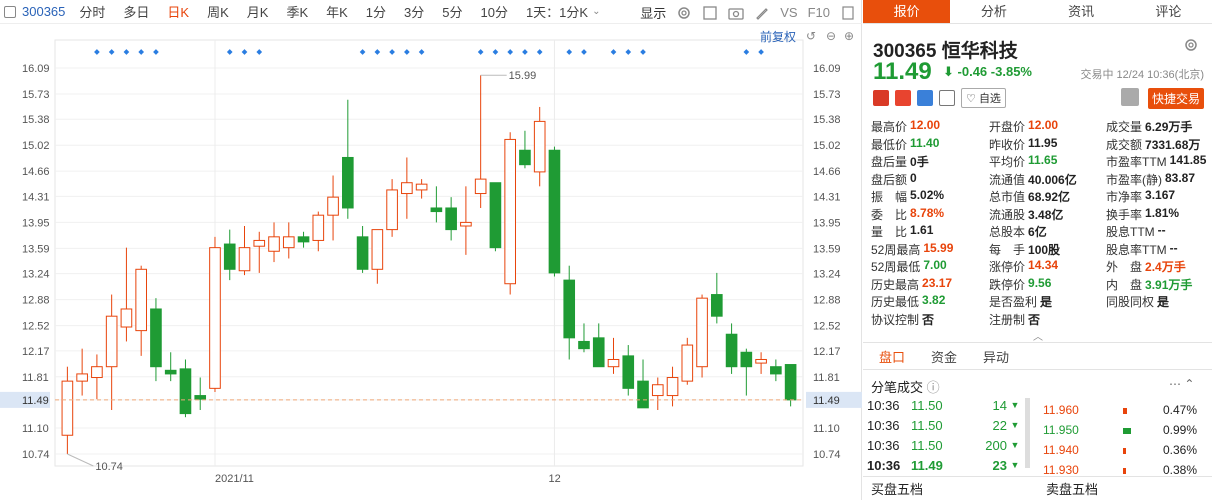 The height and width of the screenshot is (500, 1212). What do you see at coordinates (983, 98) in the screenshot?
I see `add-watchlist-button: ♡ 自选` at bounding box center [983, 98].